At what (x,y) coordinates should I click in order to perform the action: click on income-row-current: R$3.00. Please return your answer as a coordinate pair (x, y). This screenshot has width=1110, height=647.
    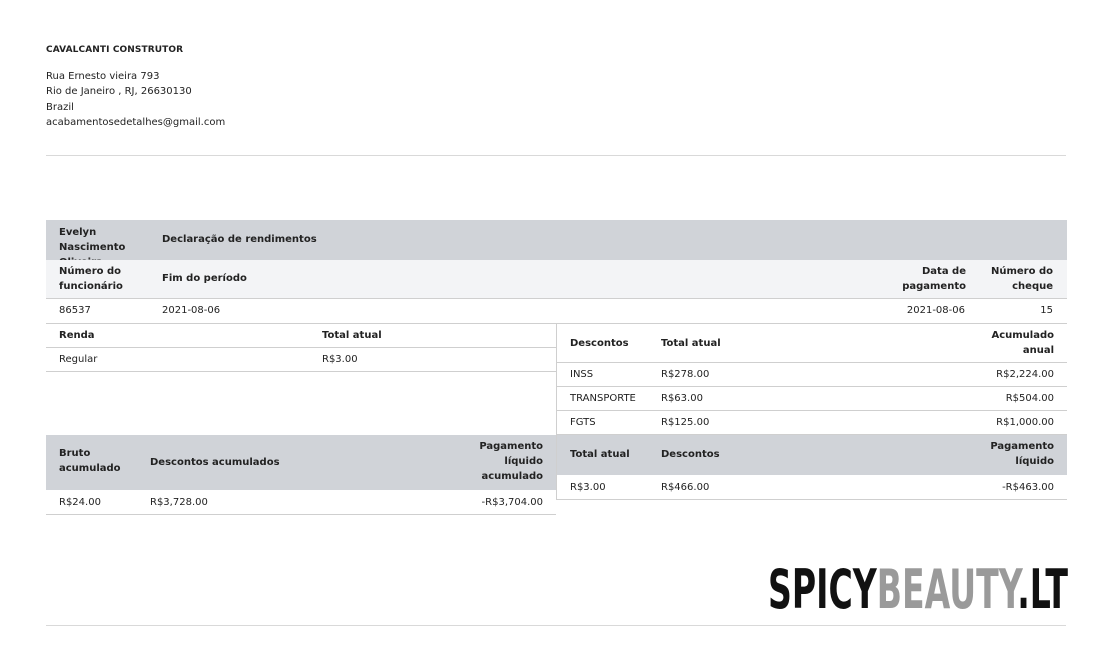
    Looking at the image, I should click on (340, 359).